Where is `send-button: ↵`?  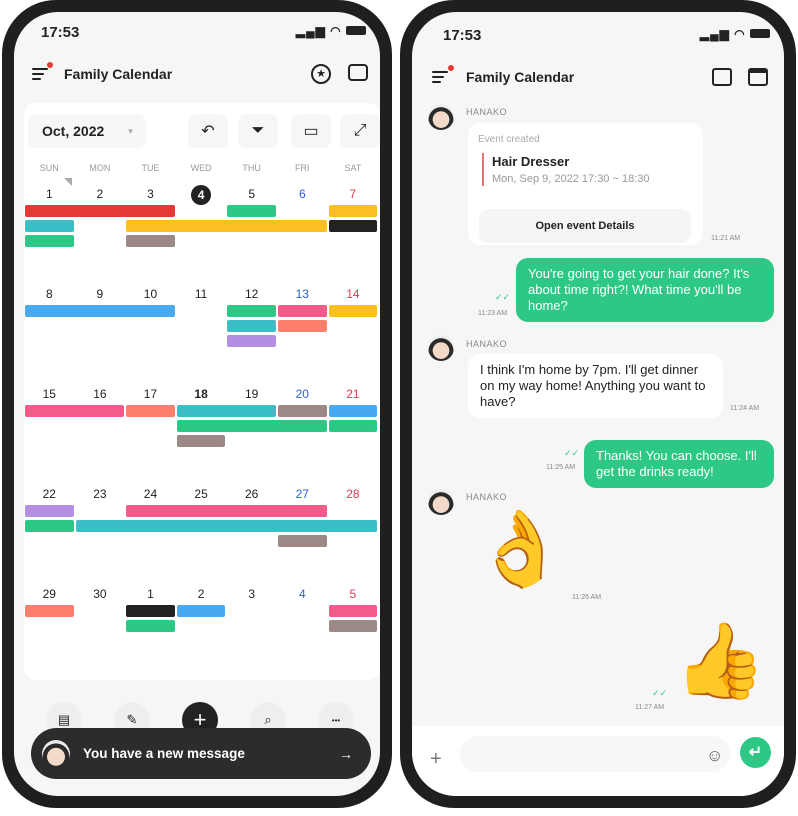
send-button: ↵ is located at coordinates (755, 752).